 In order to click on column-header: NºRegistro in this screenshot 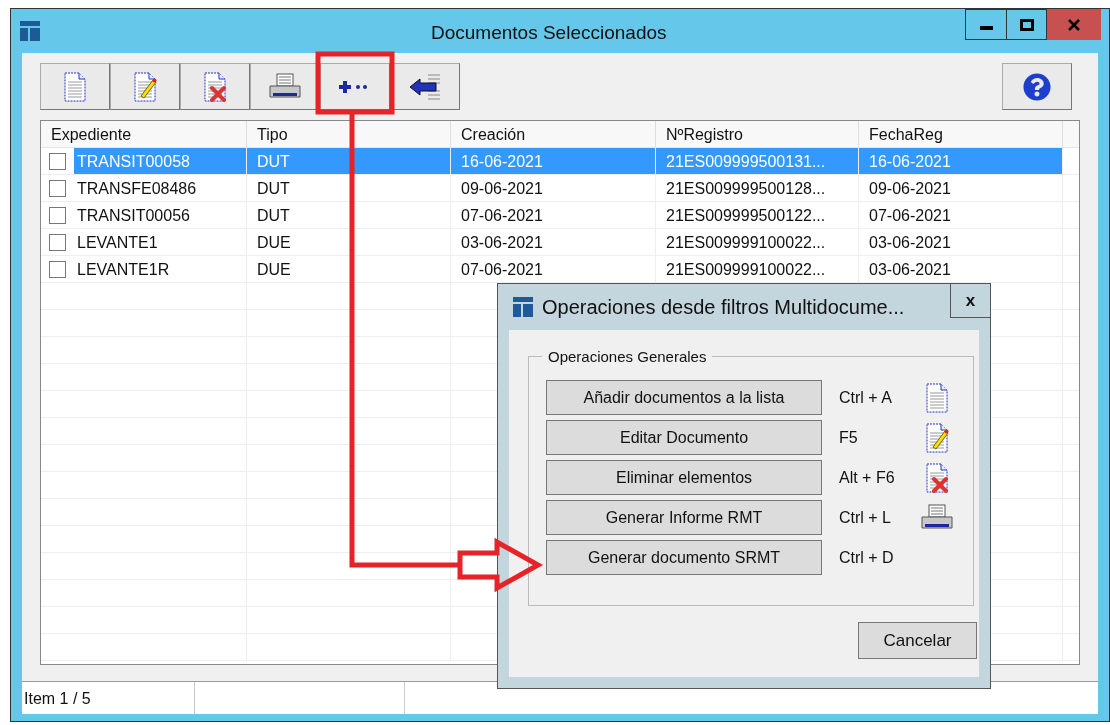, I will do `click(757, 134)`.